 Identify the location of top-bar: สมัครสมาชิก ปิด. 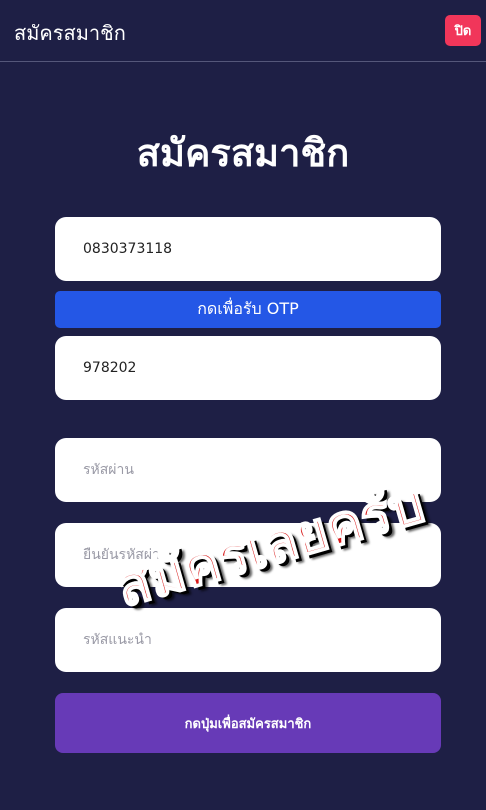
(243, 31).